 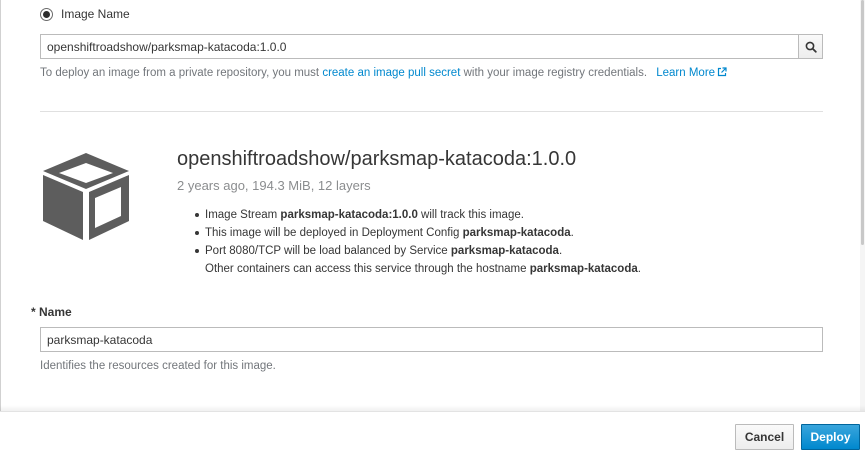 I want to click on radio-selected-dot, so click(x=46, y=14).